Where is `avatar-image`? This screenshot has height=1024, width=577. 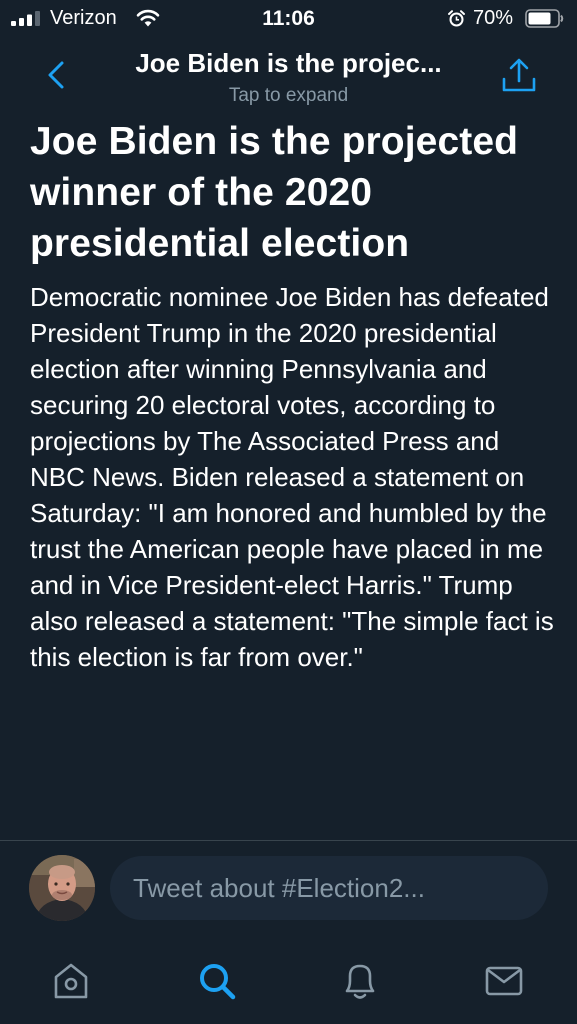 avatar-image is located at coordinates (62, 888).